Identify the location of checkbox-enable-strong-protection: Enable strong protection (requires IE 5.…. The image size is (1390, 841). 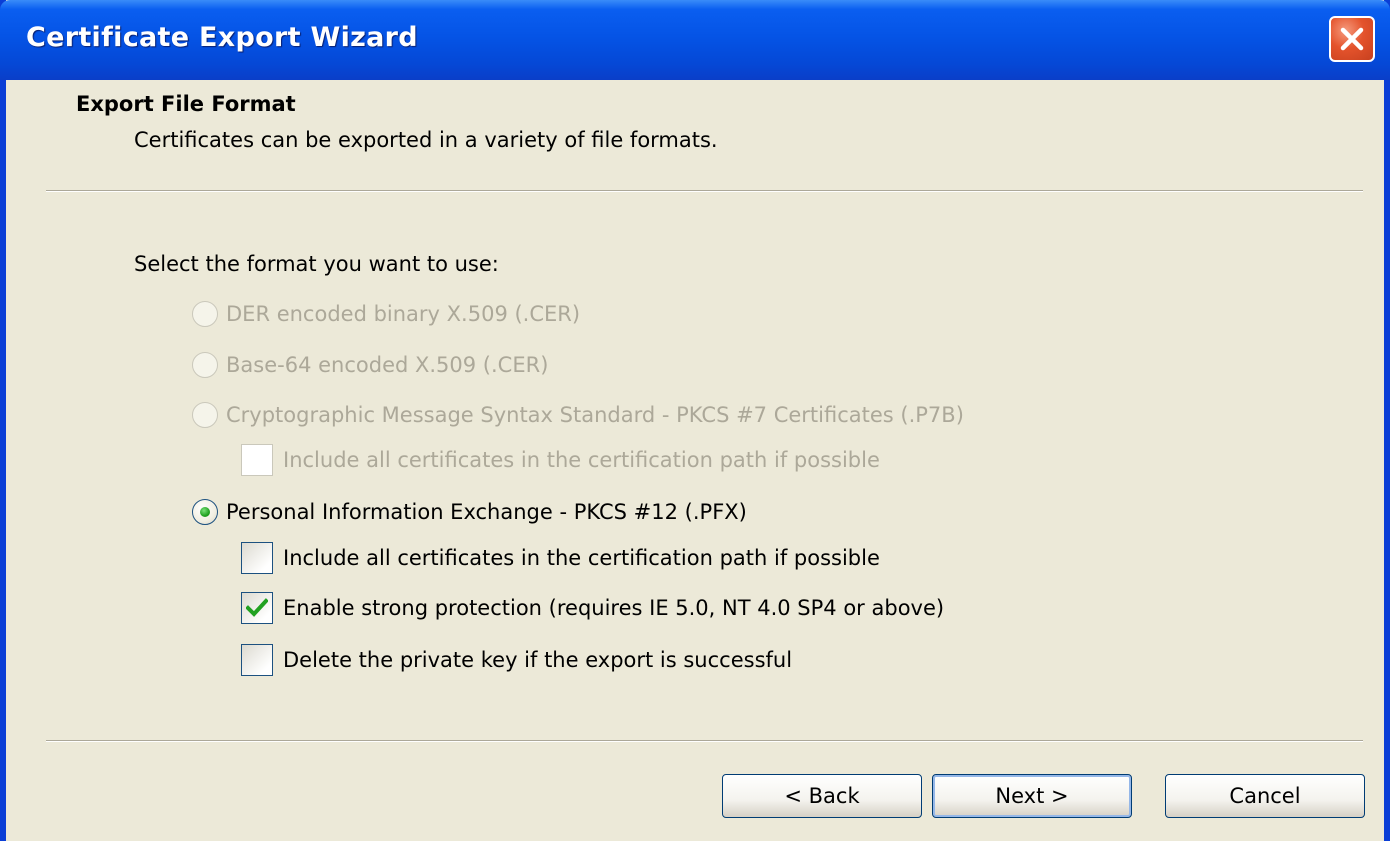
(592, 608).